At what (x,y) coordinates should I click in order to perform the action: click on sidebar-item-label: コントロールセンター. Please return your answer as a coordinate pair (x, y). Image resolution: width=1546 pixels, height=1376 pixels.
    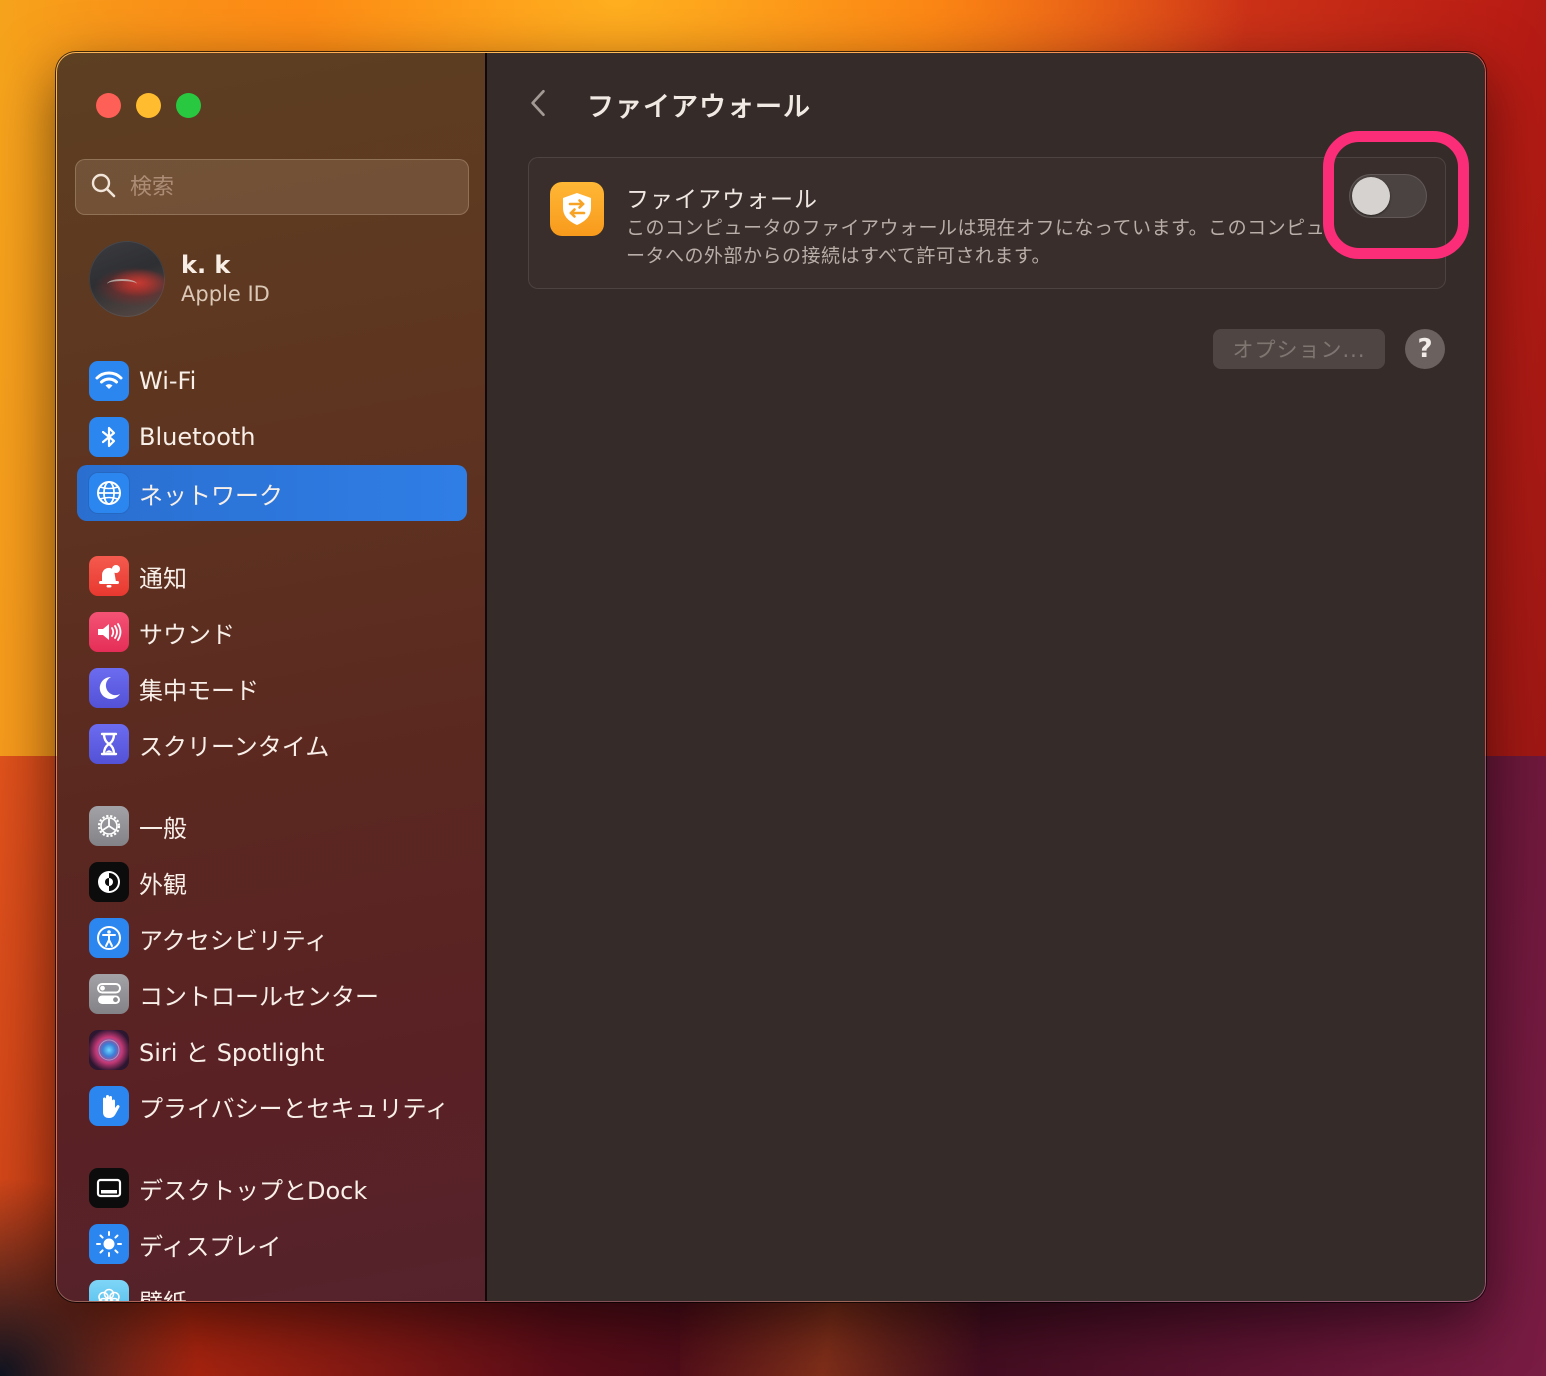
    Looking at the image, I should click on (259, 996).